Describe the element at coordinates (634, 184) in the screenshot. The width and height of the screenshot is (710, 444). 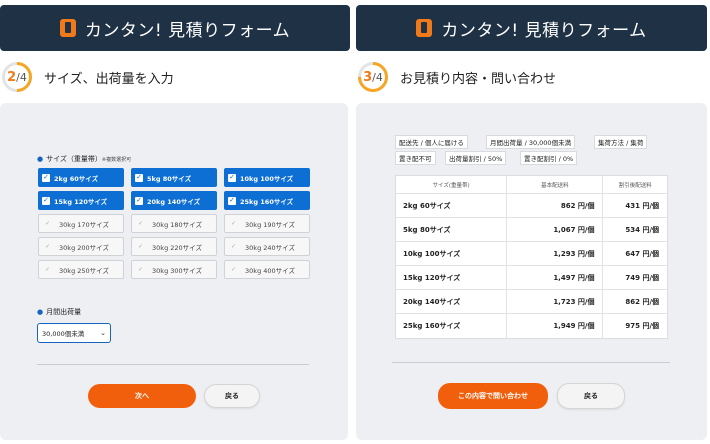
I see `col-header-discount: 割引後配送料` at that location.